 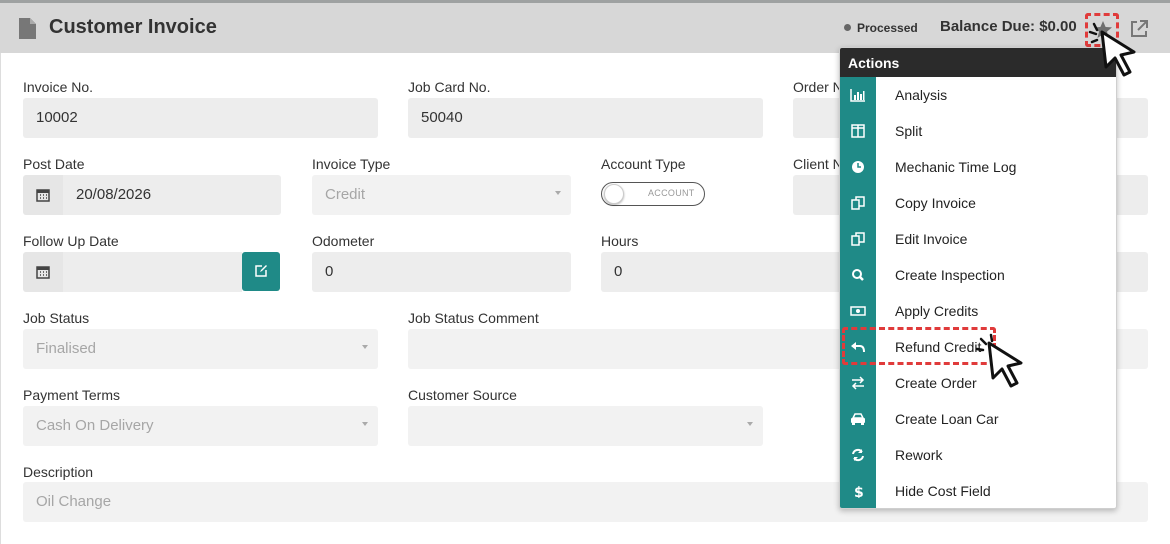 What do you see at coordinates (950, 275) in the screenshot?
I see `menu-item-label: Create Inspection` at bounding box center [950, 275].